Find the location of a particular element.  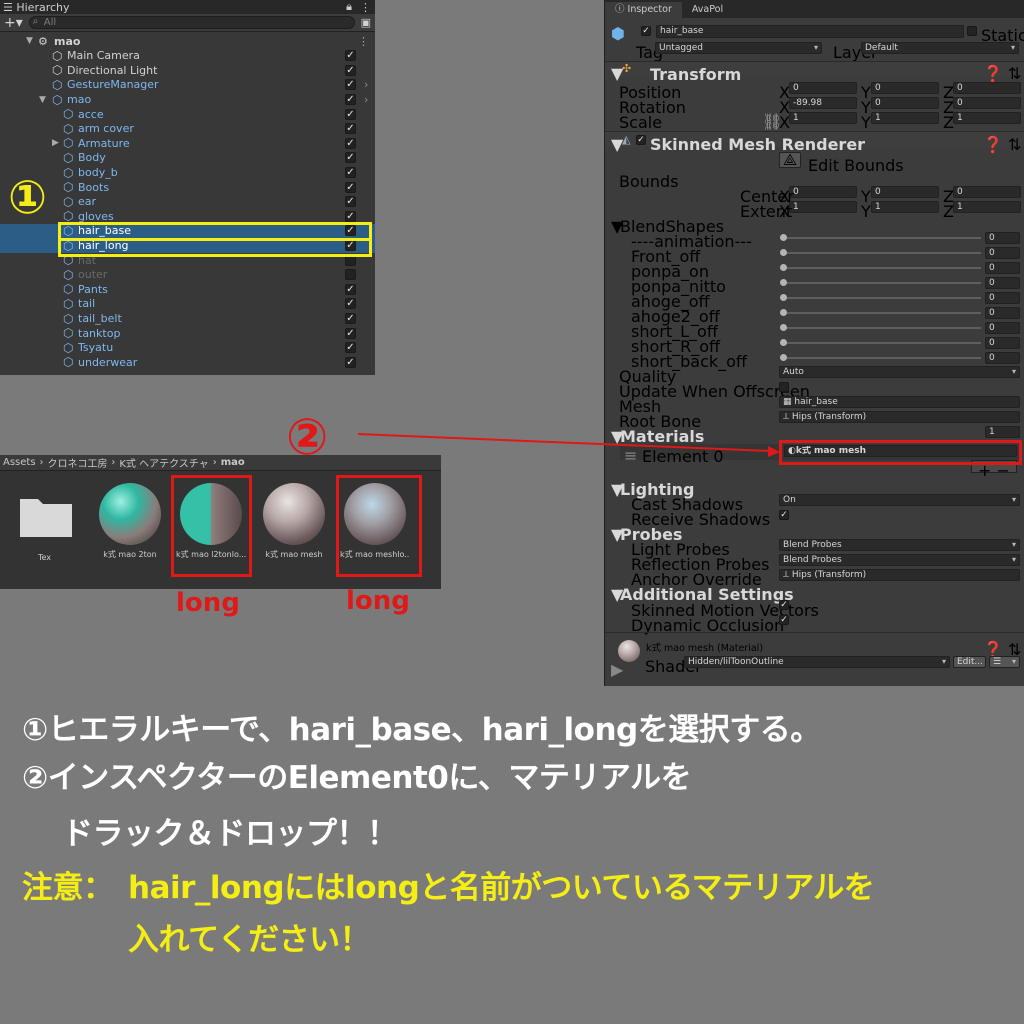

tab-inspector: ⓘ Inspector is located at coordinates (643, 10).